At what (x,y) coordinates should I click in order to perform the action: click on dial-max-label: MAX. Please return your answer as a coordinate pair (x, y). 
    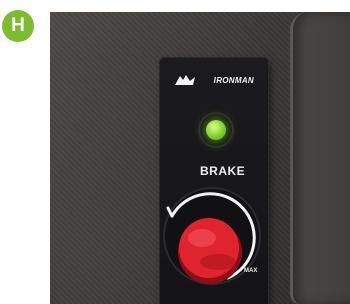
    Looking at the image, I should click on (251, 271).